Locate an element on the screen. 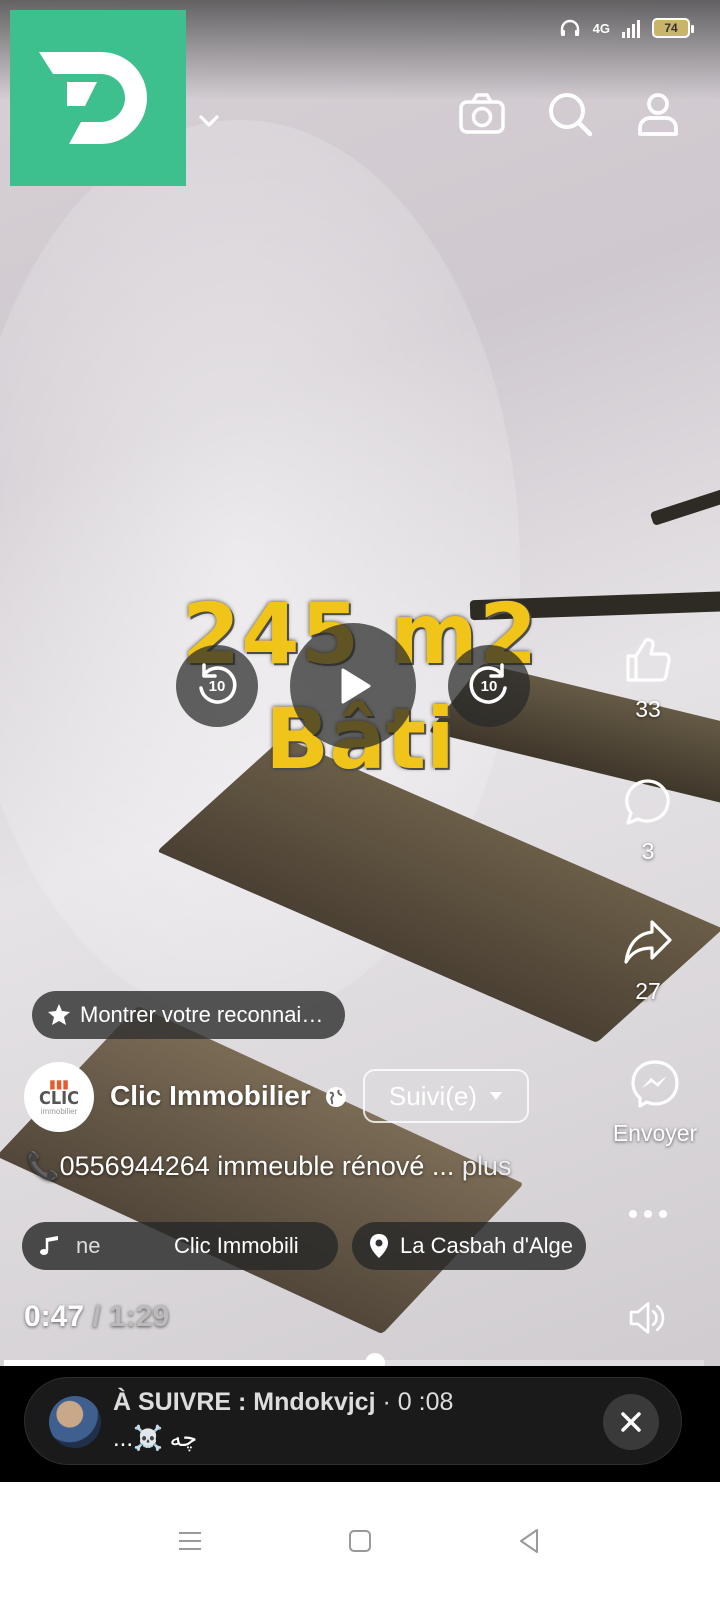 Image resolution: width=720 pixels, height=1600 pixels. chevron-down-icon is located at coordinates (209, 121).